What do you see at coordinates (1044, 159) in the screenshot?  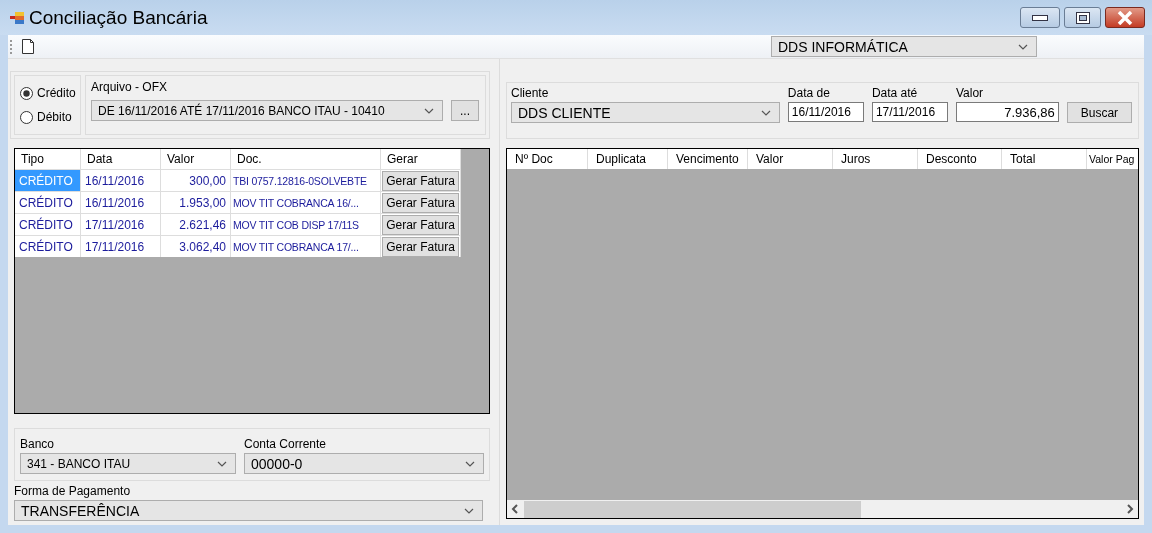 I see `column-header: Total` at bounding box center [1044, 159].